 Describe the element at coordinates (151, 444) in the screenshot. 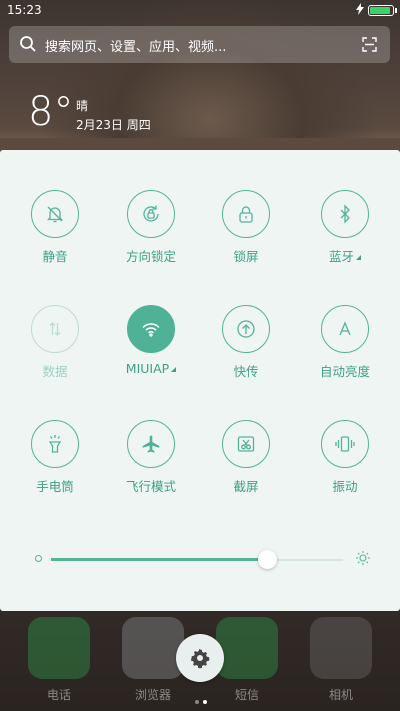

I see `airplane-icon` at that location.